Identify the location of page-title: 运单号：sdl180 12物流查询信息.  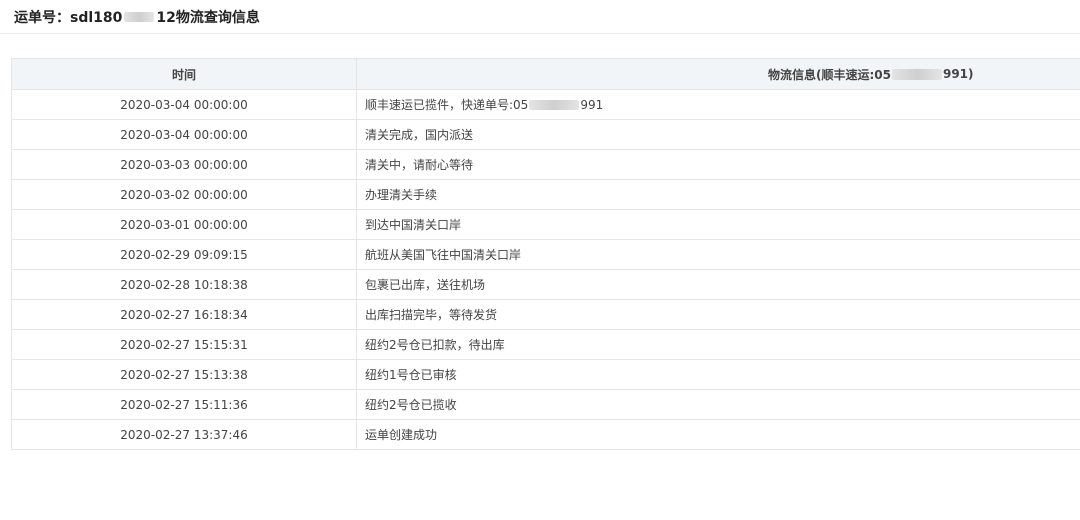
(137, 17).